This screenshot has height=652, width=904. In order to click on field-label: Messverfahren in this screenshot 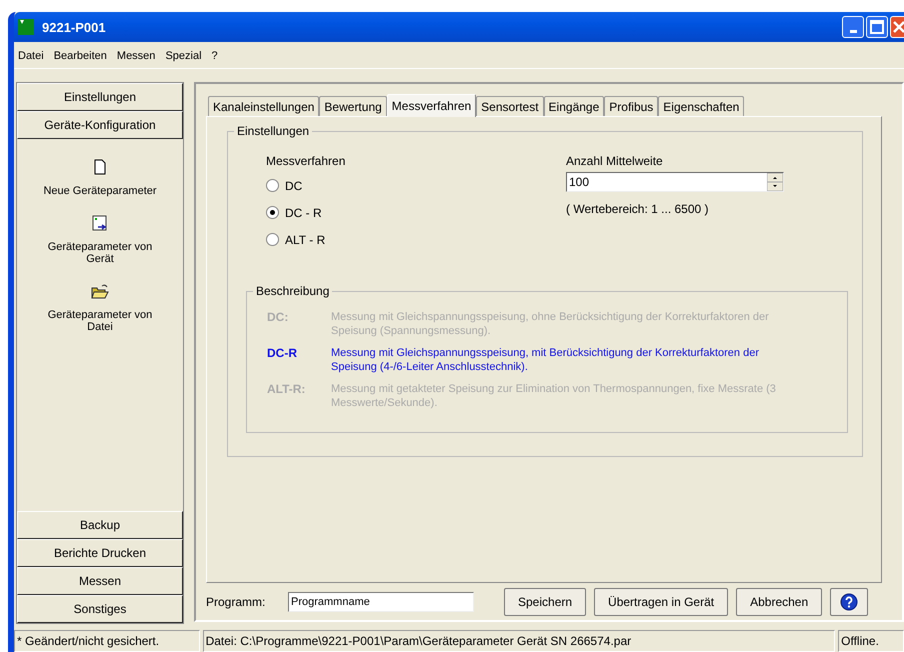, I will do `click(306, 161)`.